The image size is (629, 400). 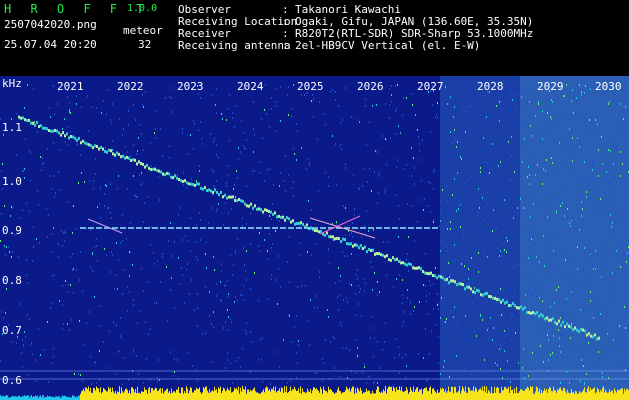 What do you see at coordinates (12, 280) in the screenshot?
I see `y-tick-label: 0.8` at bounding box center [12, 280].